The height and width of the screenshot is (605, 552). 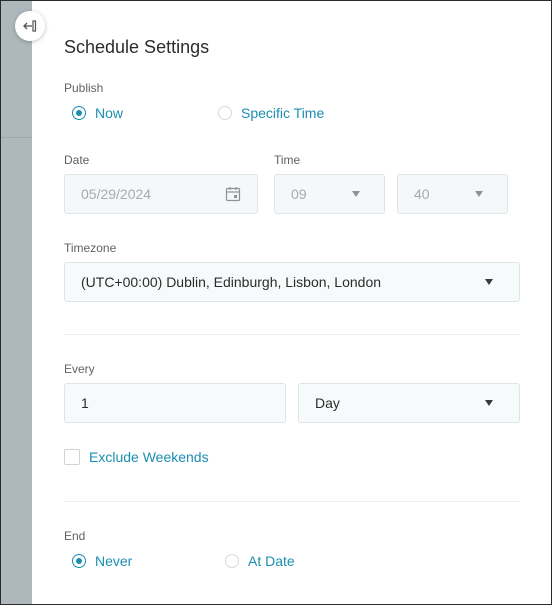 What do you see at coordinates (452, 194) in the screenshot?
I see `minute-select: 40` at bounding box center [452, 194].